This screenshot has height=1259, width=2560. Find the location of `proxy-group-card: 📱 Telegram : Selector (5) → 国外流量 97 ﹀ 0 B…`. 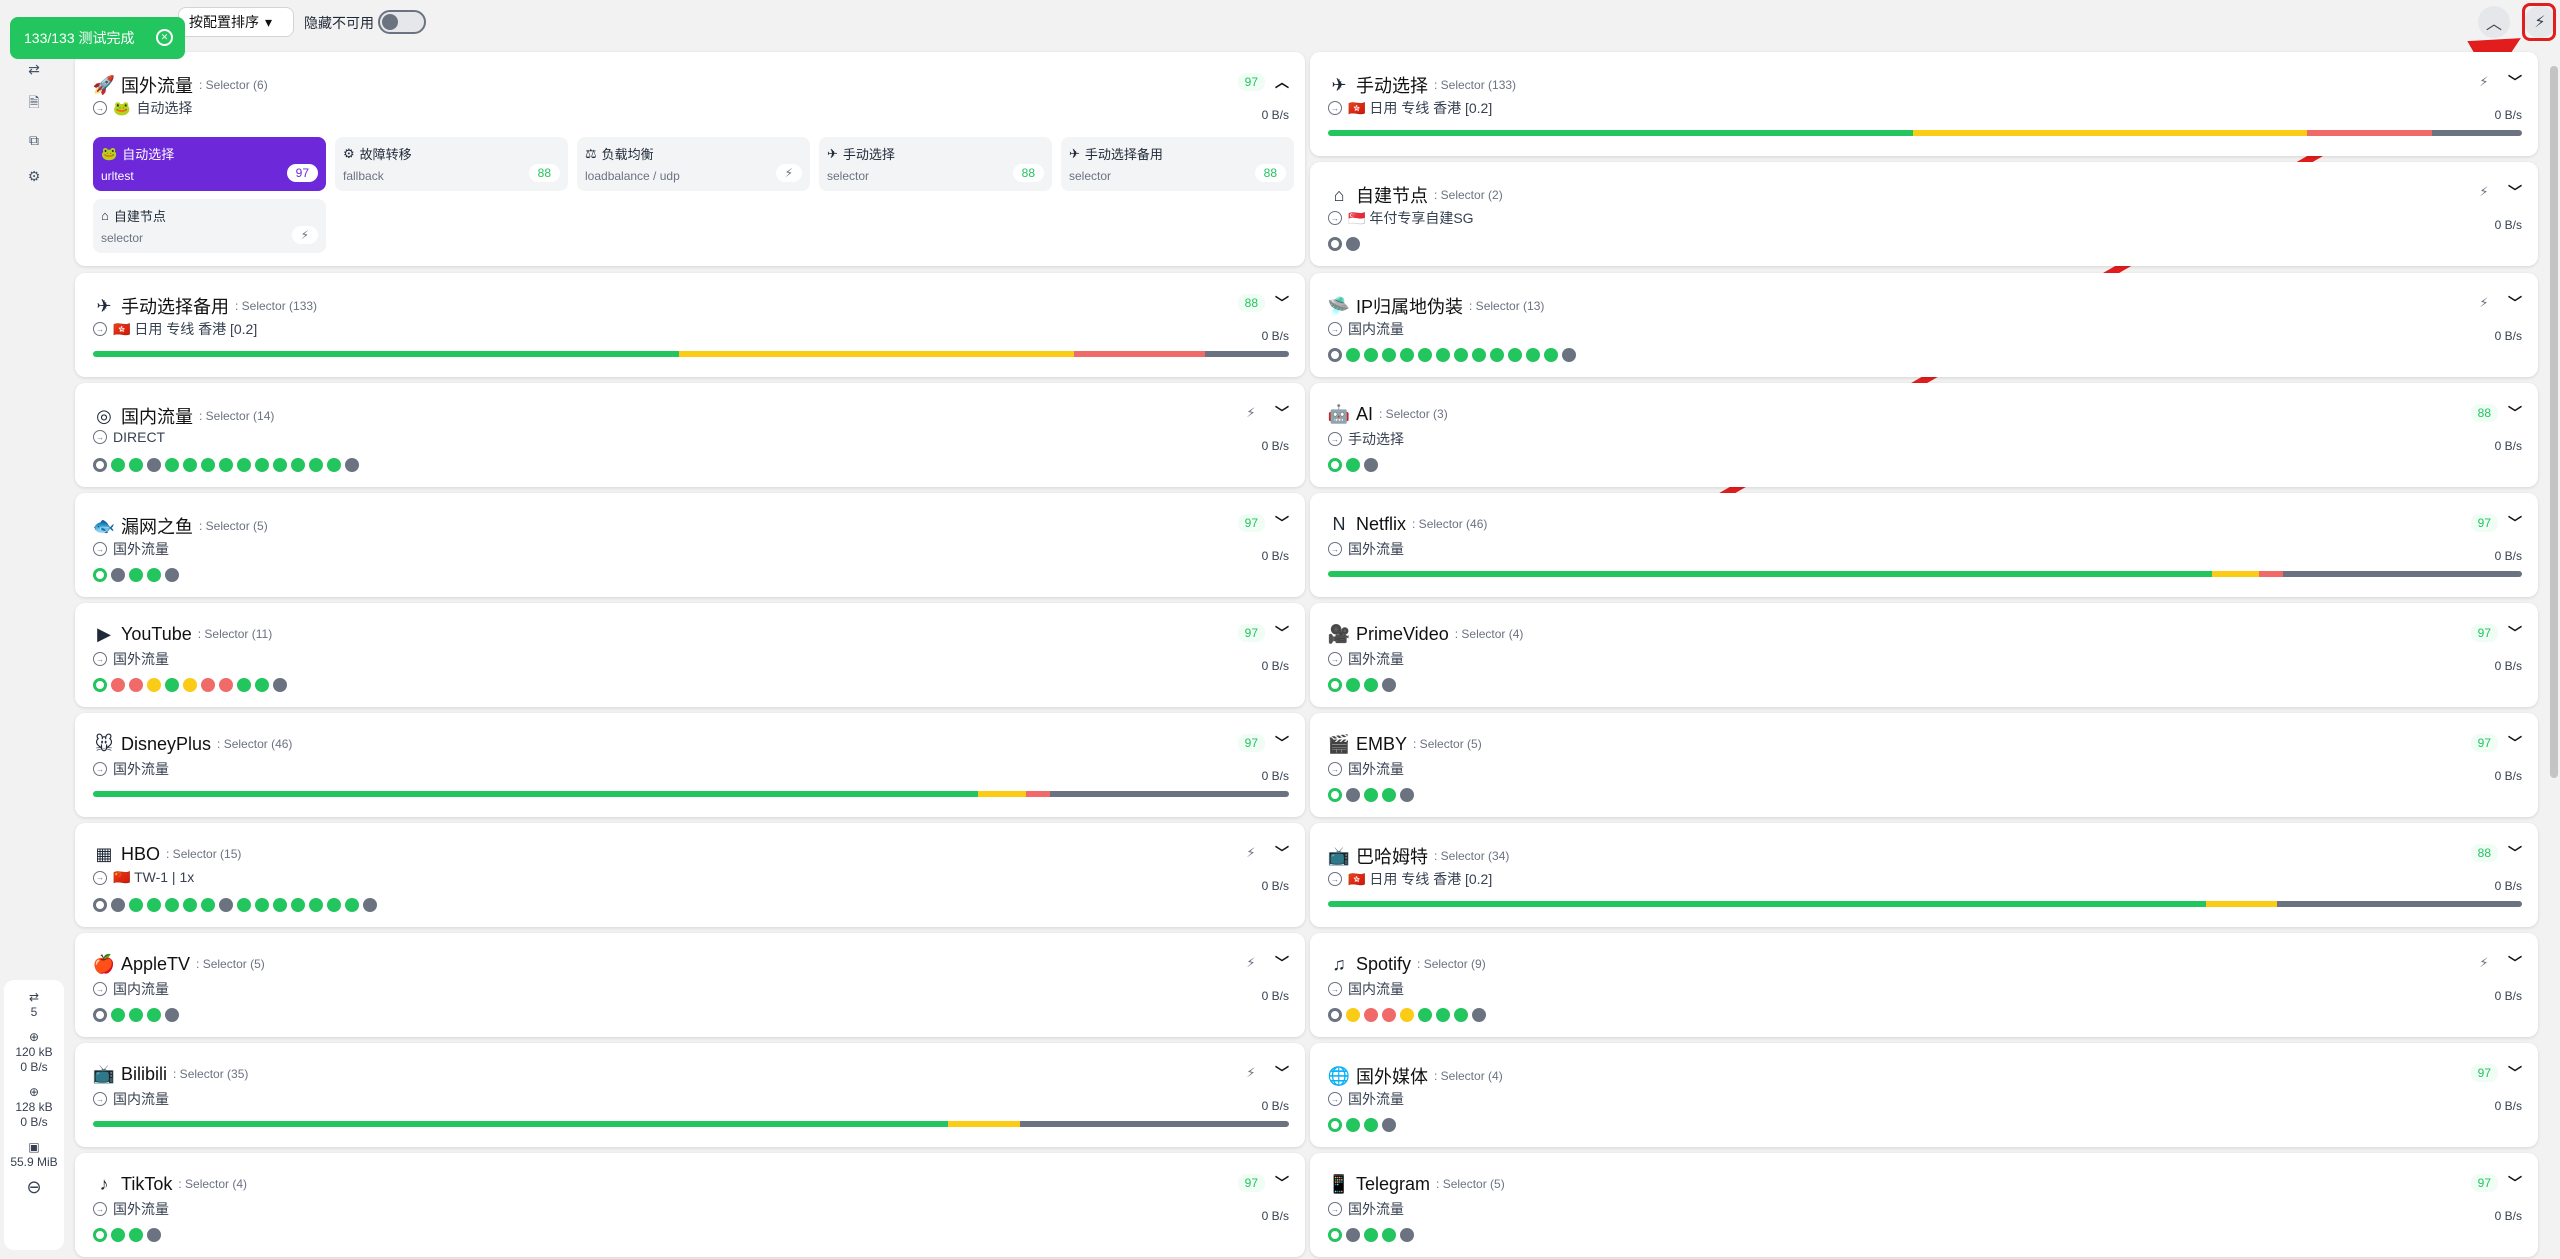

proxy-group-card: 📱 Telegram : Selector (5) → 国外流量 97 ﹀ 0 B… is located at coordinates (1924, 1205).